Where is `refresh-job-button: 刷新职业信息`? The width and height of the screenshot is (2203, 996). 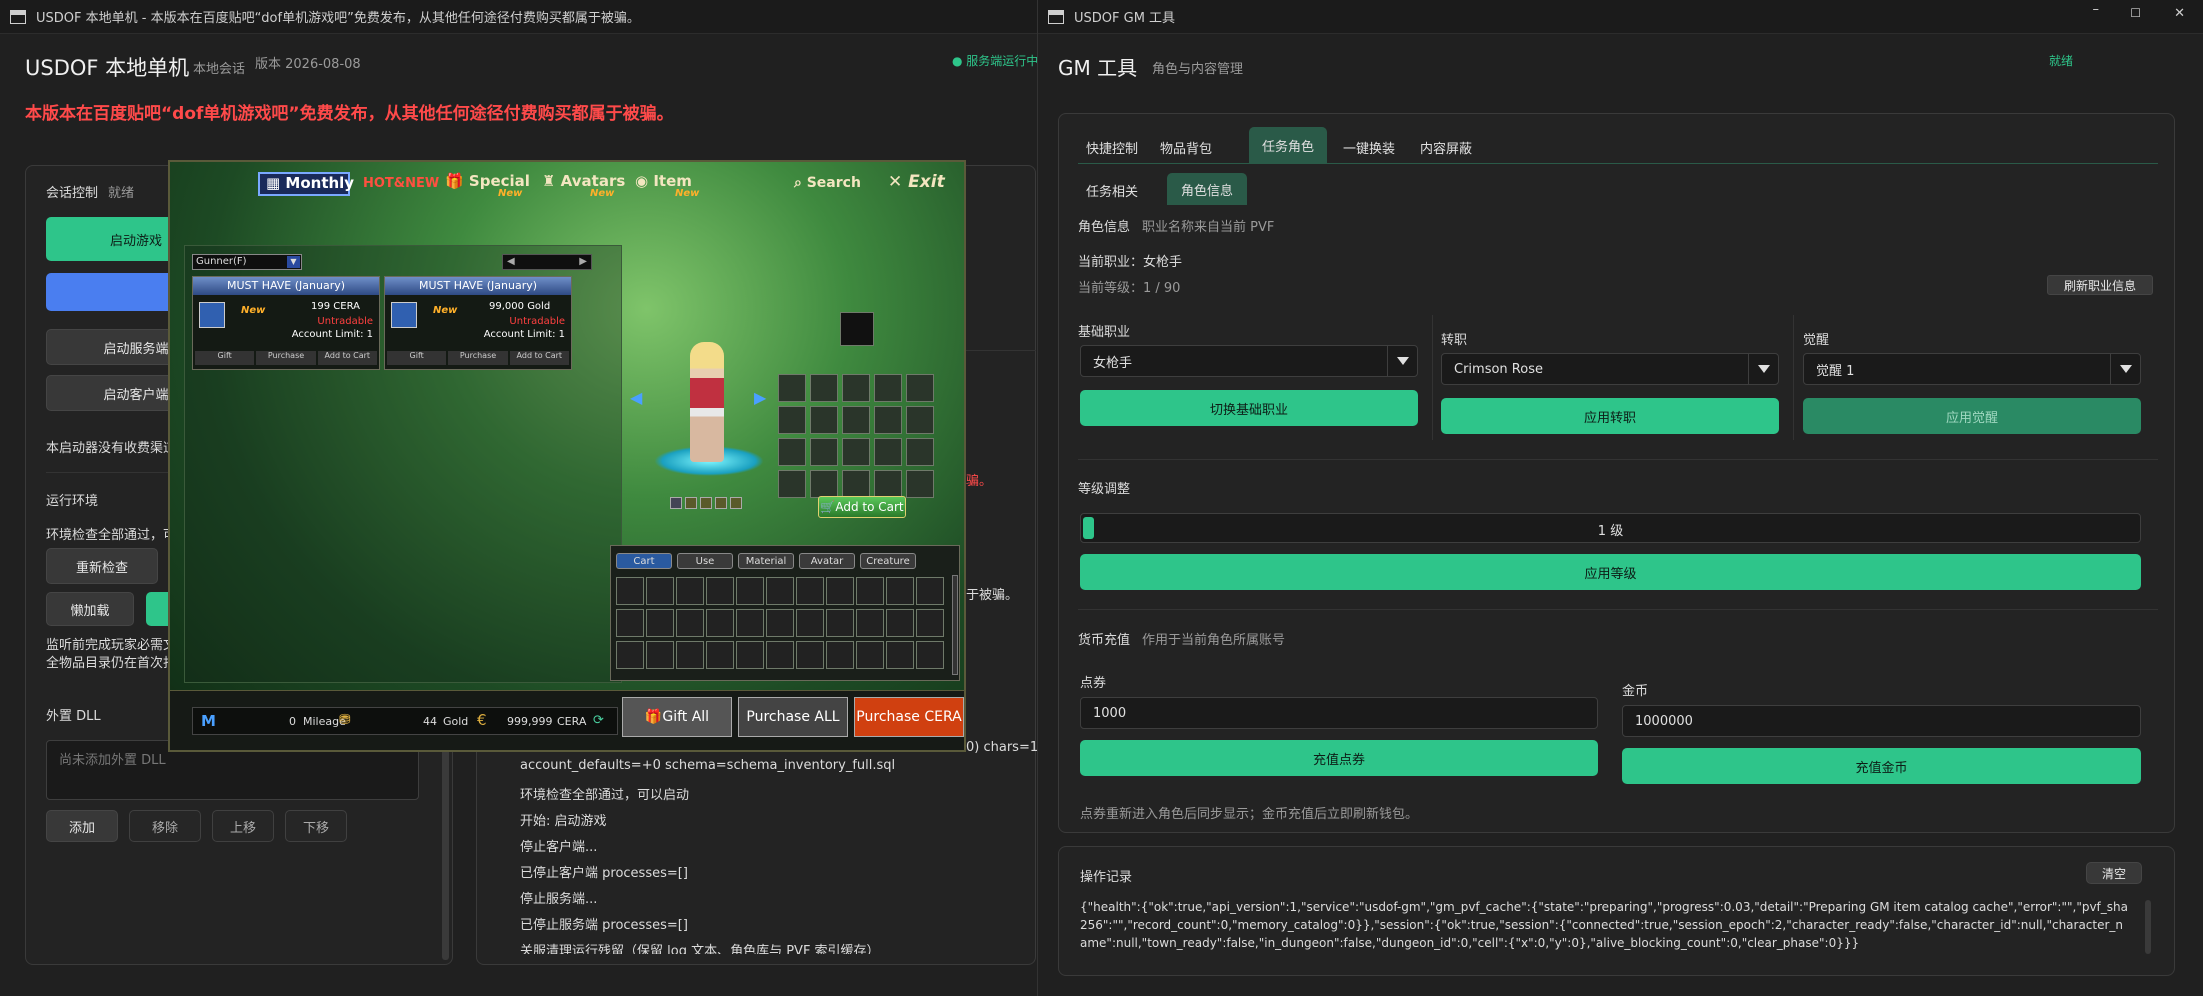 refresh-job-button: 刷新职业信息 is located at coordinates (2100, 285).